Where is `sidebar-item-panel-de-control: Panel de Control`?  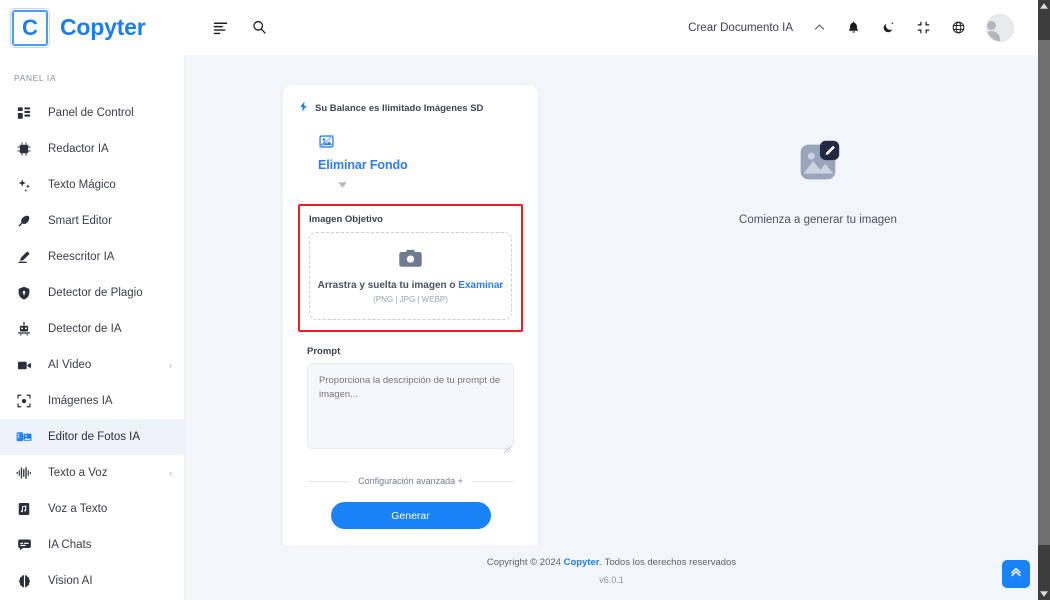 sidebar-item-panel-de-control: Panel de Control is located at coordinates (92, 113).